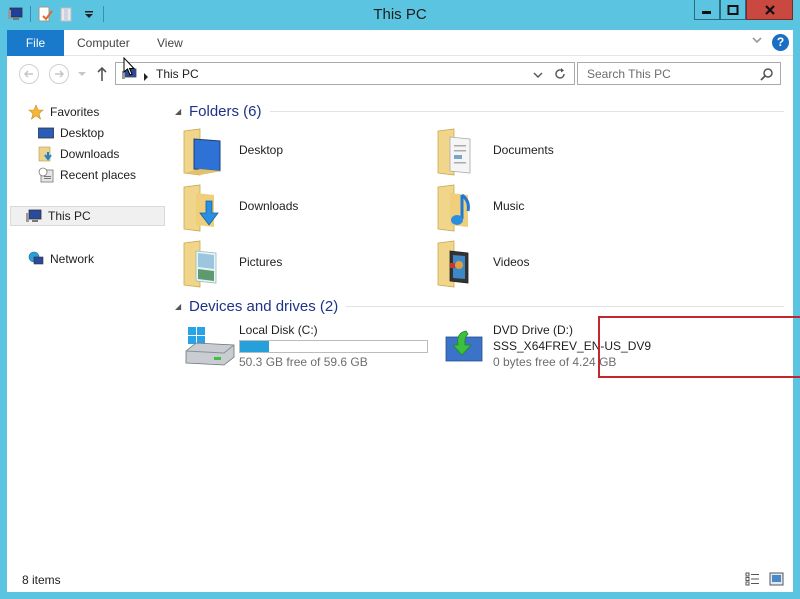 The width and height of the screenshot is (800, 599). Describe the element at coordinates (511, 262) in the screenshot. I see `folder-name: Videos` at that location.